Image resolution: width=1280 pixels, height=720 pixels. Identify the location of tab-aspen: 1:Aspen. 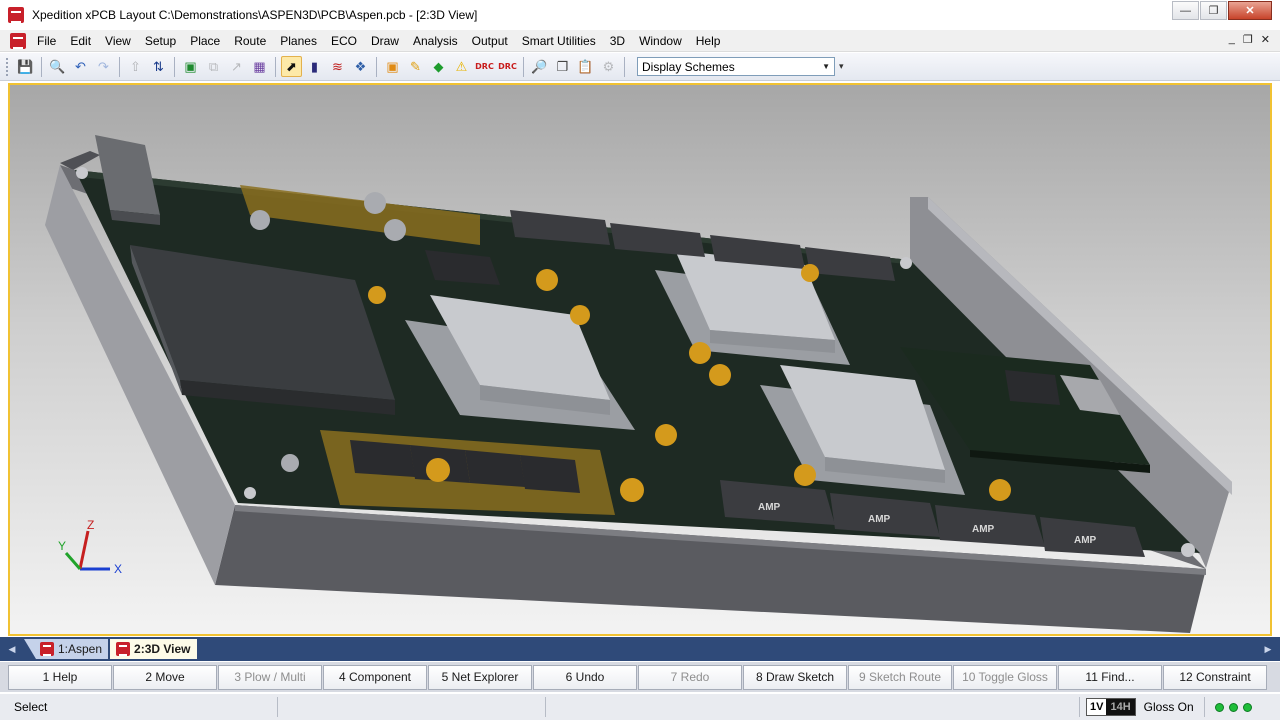
(66, 649).